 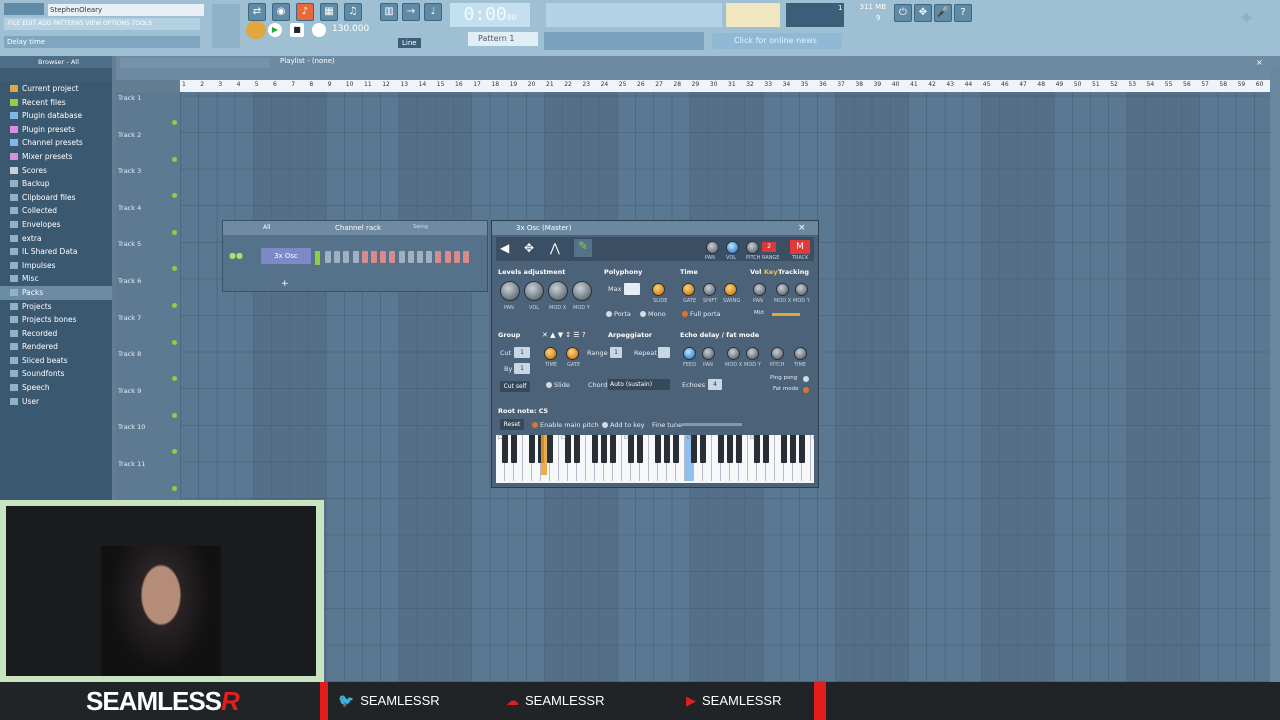 What do you see at coordinates (297, 30) in the screenshot?
I see `stop-button: ■` at bounding box center [297, 30].